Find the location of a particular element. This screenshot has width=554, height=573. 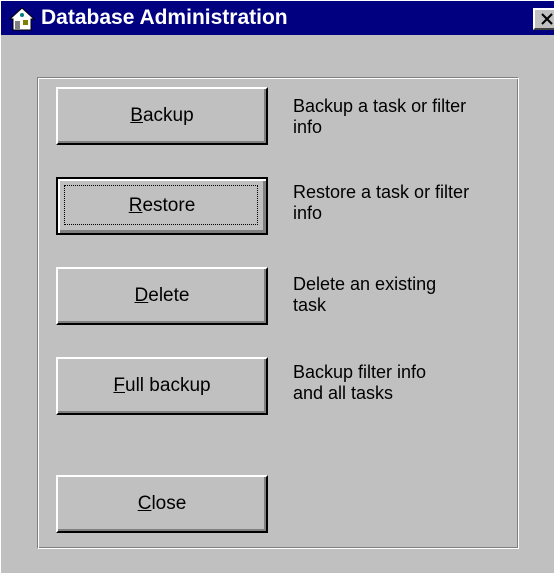

close-label: lose is located at coordinates (169, 503).